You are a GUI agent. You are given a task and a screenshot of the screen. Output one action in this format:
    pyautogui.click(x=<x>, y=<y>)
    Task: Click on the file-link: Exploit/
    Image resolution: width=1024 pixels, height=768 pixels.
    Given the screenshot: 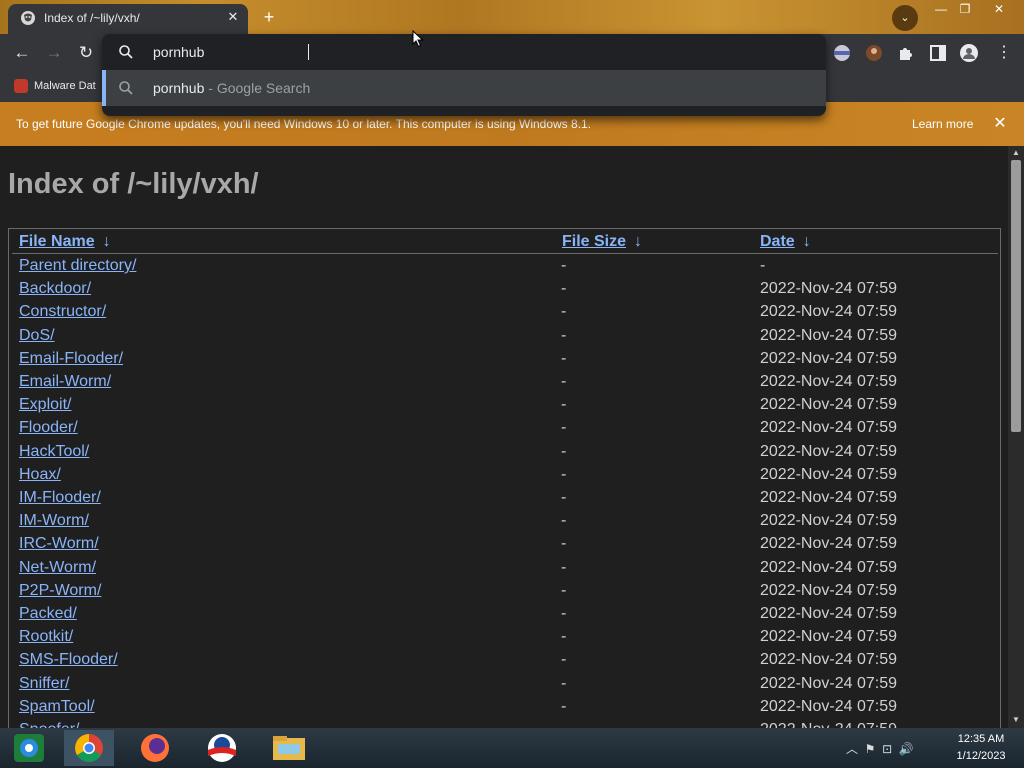 What is the action you would take?
    pyautogui.click(x=45, y=404)
    